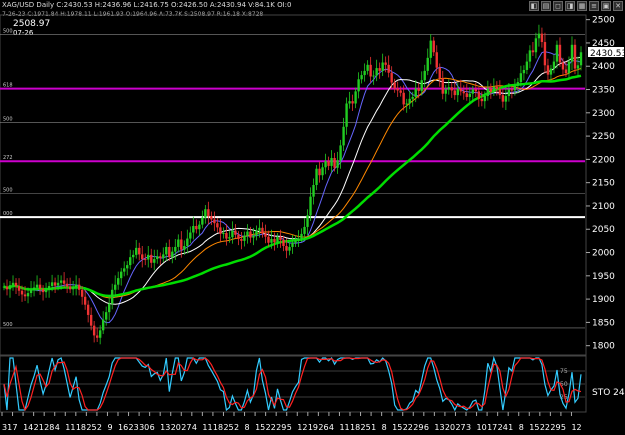 This screenshot has height=435, width=625. Describe the element at coordinates (603, 300) in the screenshot. I see `y-tick-label: 1900` at that location.